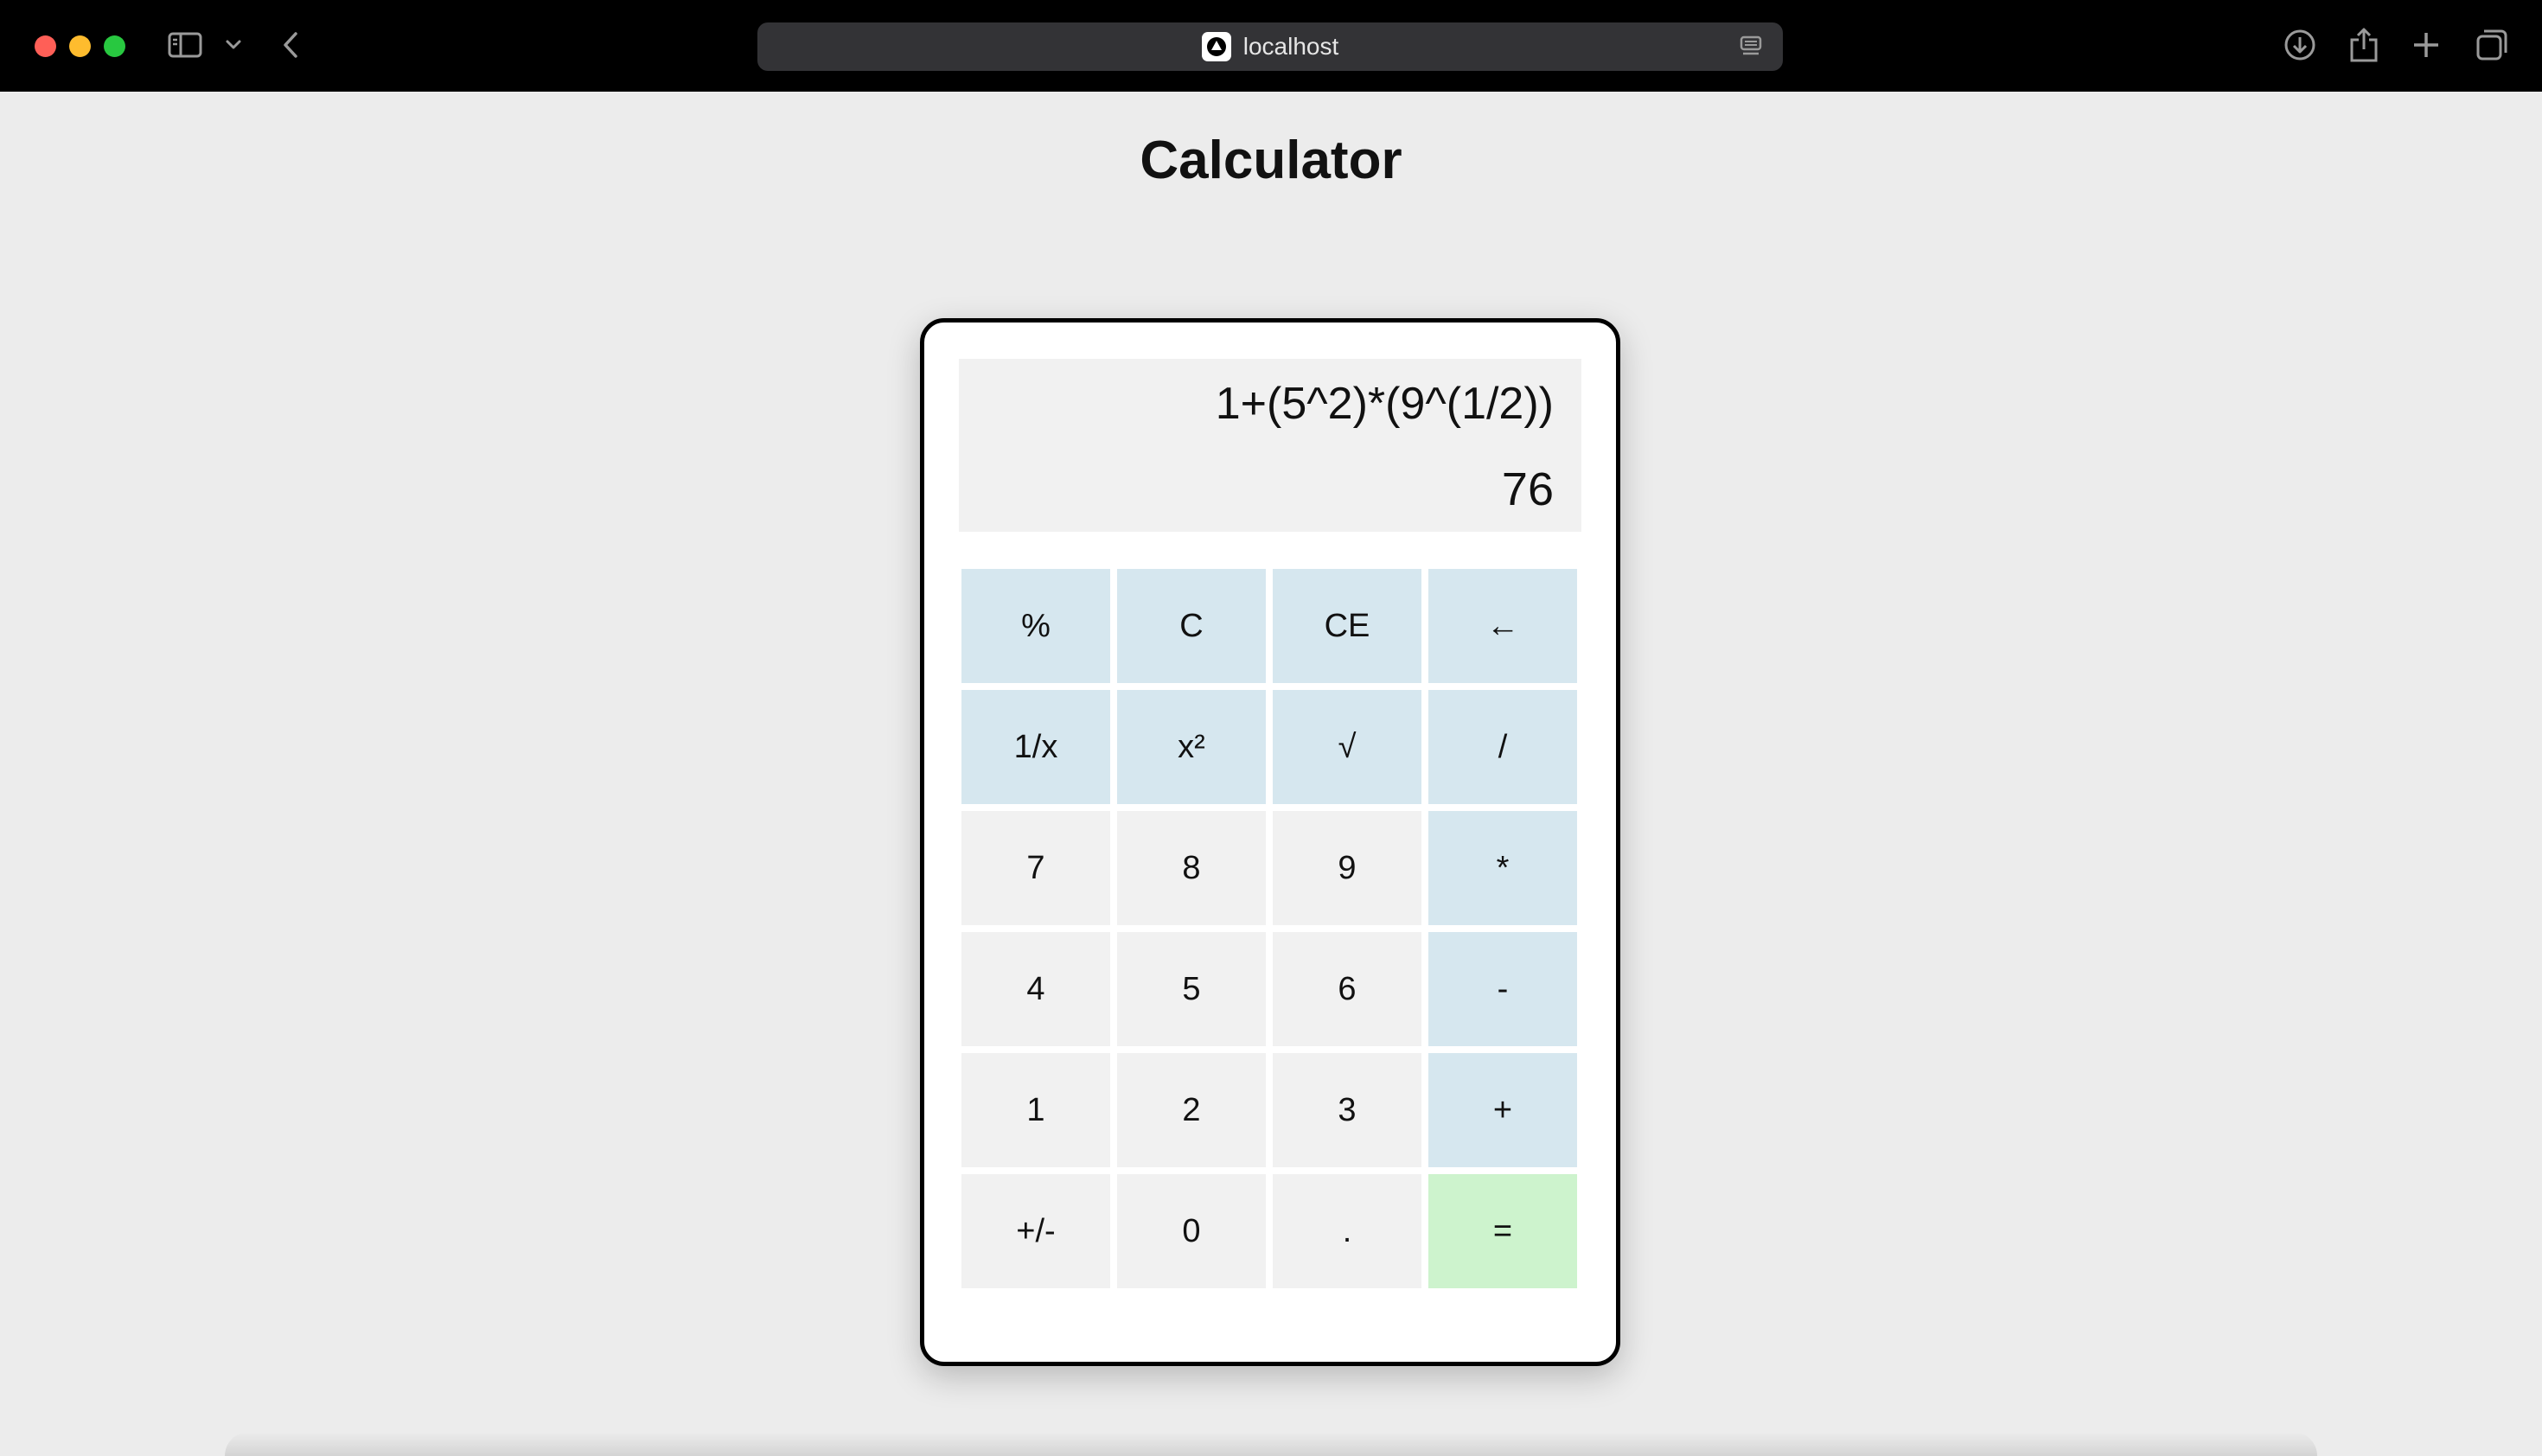 The height and width of the screenshot is (1456, 2542). I want to click on keypad: % C CE ← 1/x x² √/ 7 8 9 * 4 5 6- 1 2 3 + +/- 0. =, so click(1271, 929).